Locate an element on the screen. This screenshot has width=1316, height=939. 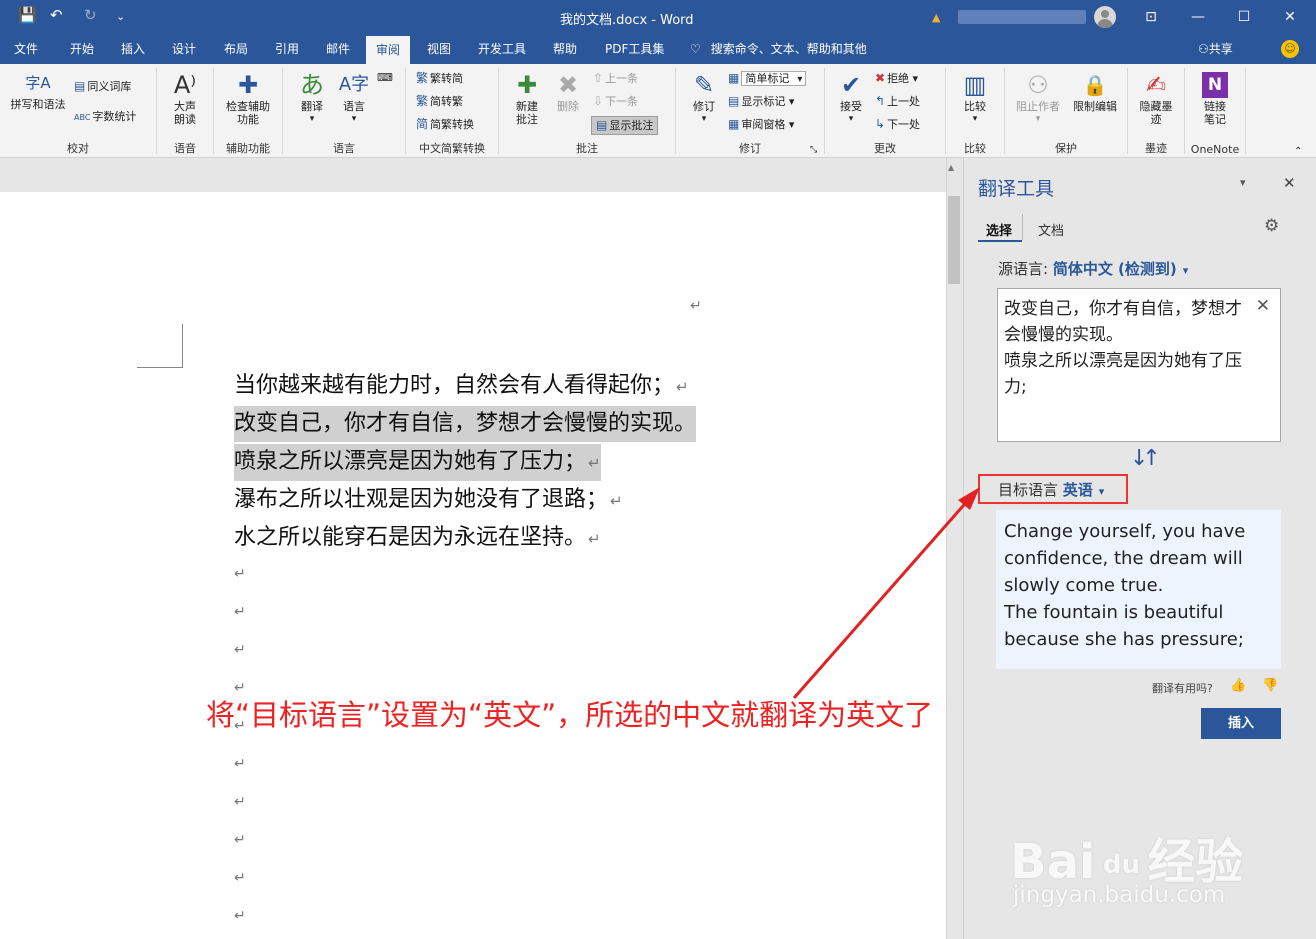
tab-document: 文档 is located at coordinates (1051, 229).